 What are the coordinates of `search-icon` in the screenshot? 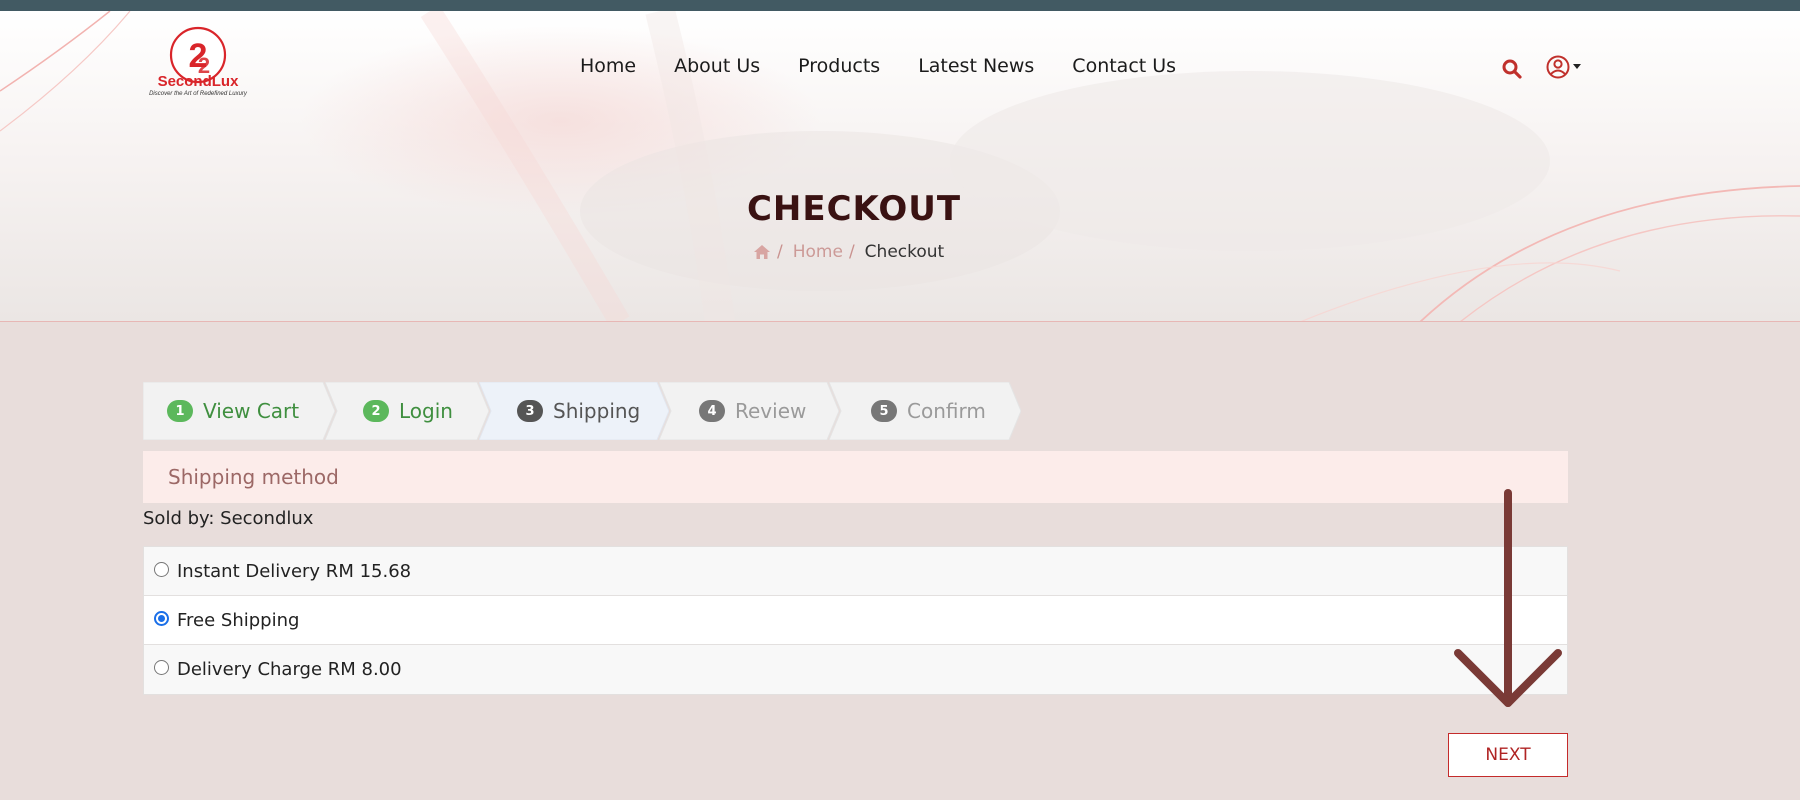 It's located at (1512, 69).